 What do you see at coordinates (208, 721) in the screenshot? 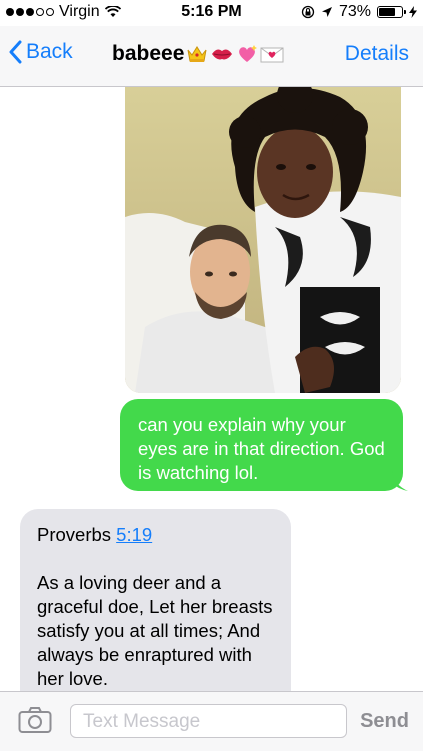
I see `text-message-input: Text Message` at bounding box center [208, 721].